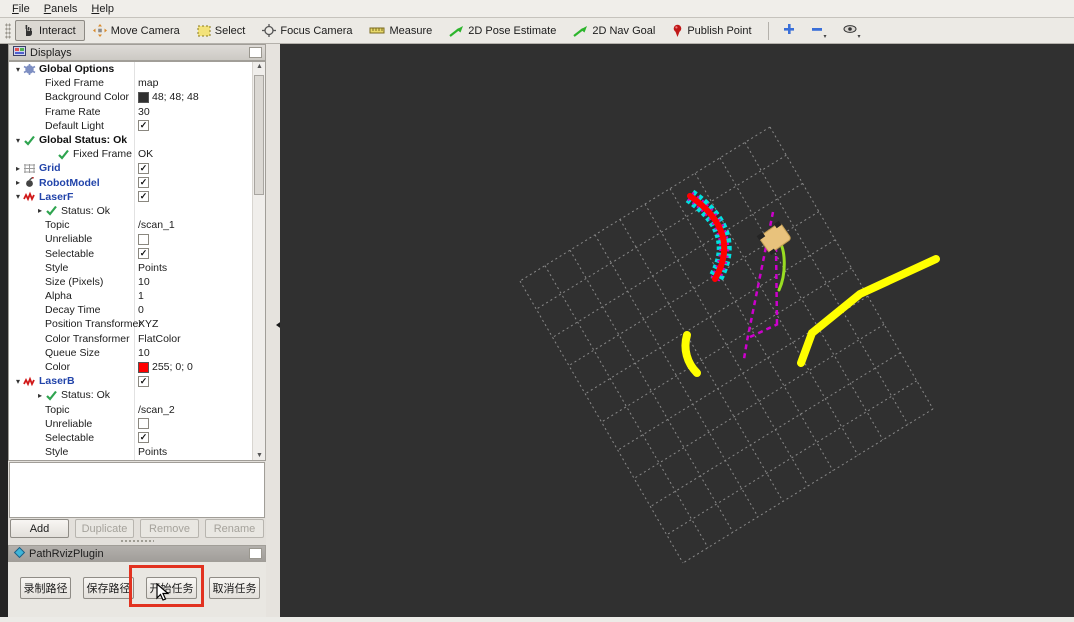  Describe the element at coordinates (137, 541) in the screenshot. I see `panel-splitter-handle` at that location.